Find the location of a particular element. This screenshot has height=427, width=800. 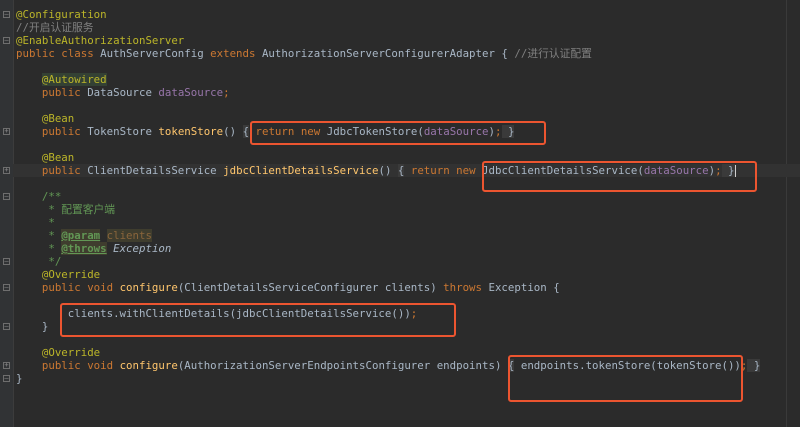

code-line: * @throws Exception is located at coordinates (408, 248).